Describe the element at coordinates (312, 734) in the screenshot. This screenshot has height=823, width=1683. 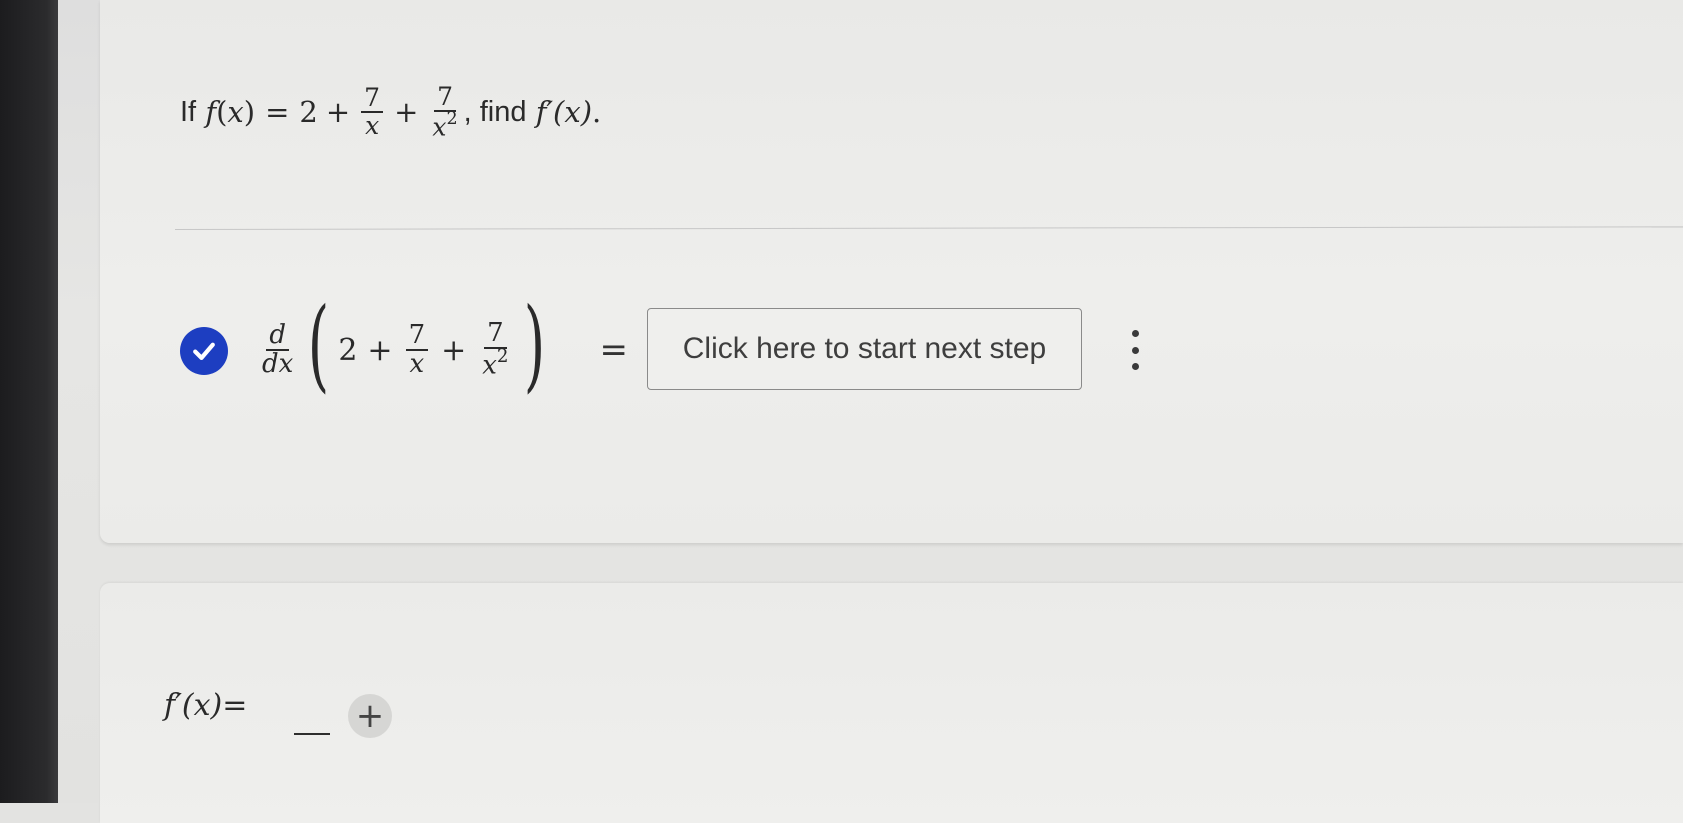
I see `answer-blank` at that location.